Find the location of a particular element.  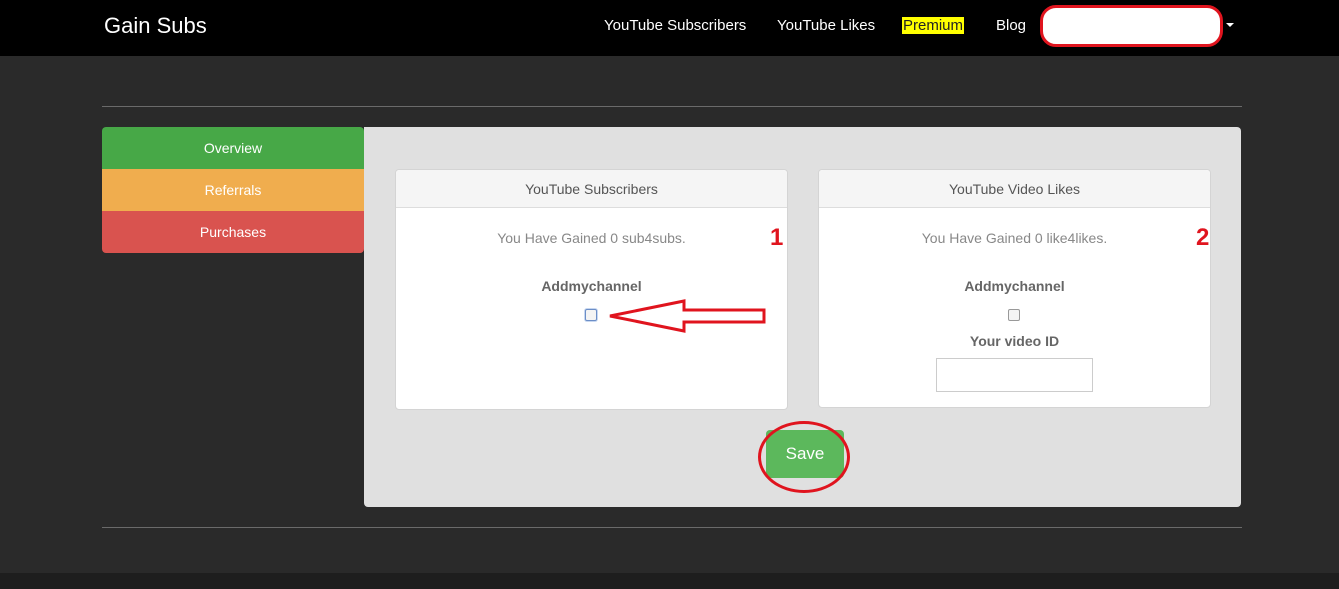

subscribers-addmychannel-label: Addmychannel is located at coordinates (591, 286).